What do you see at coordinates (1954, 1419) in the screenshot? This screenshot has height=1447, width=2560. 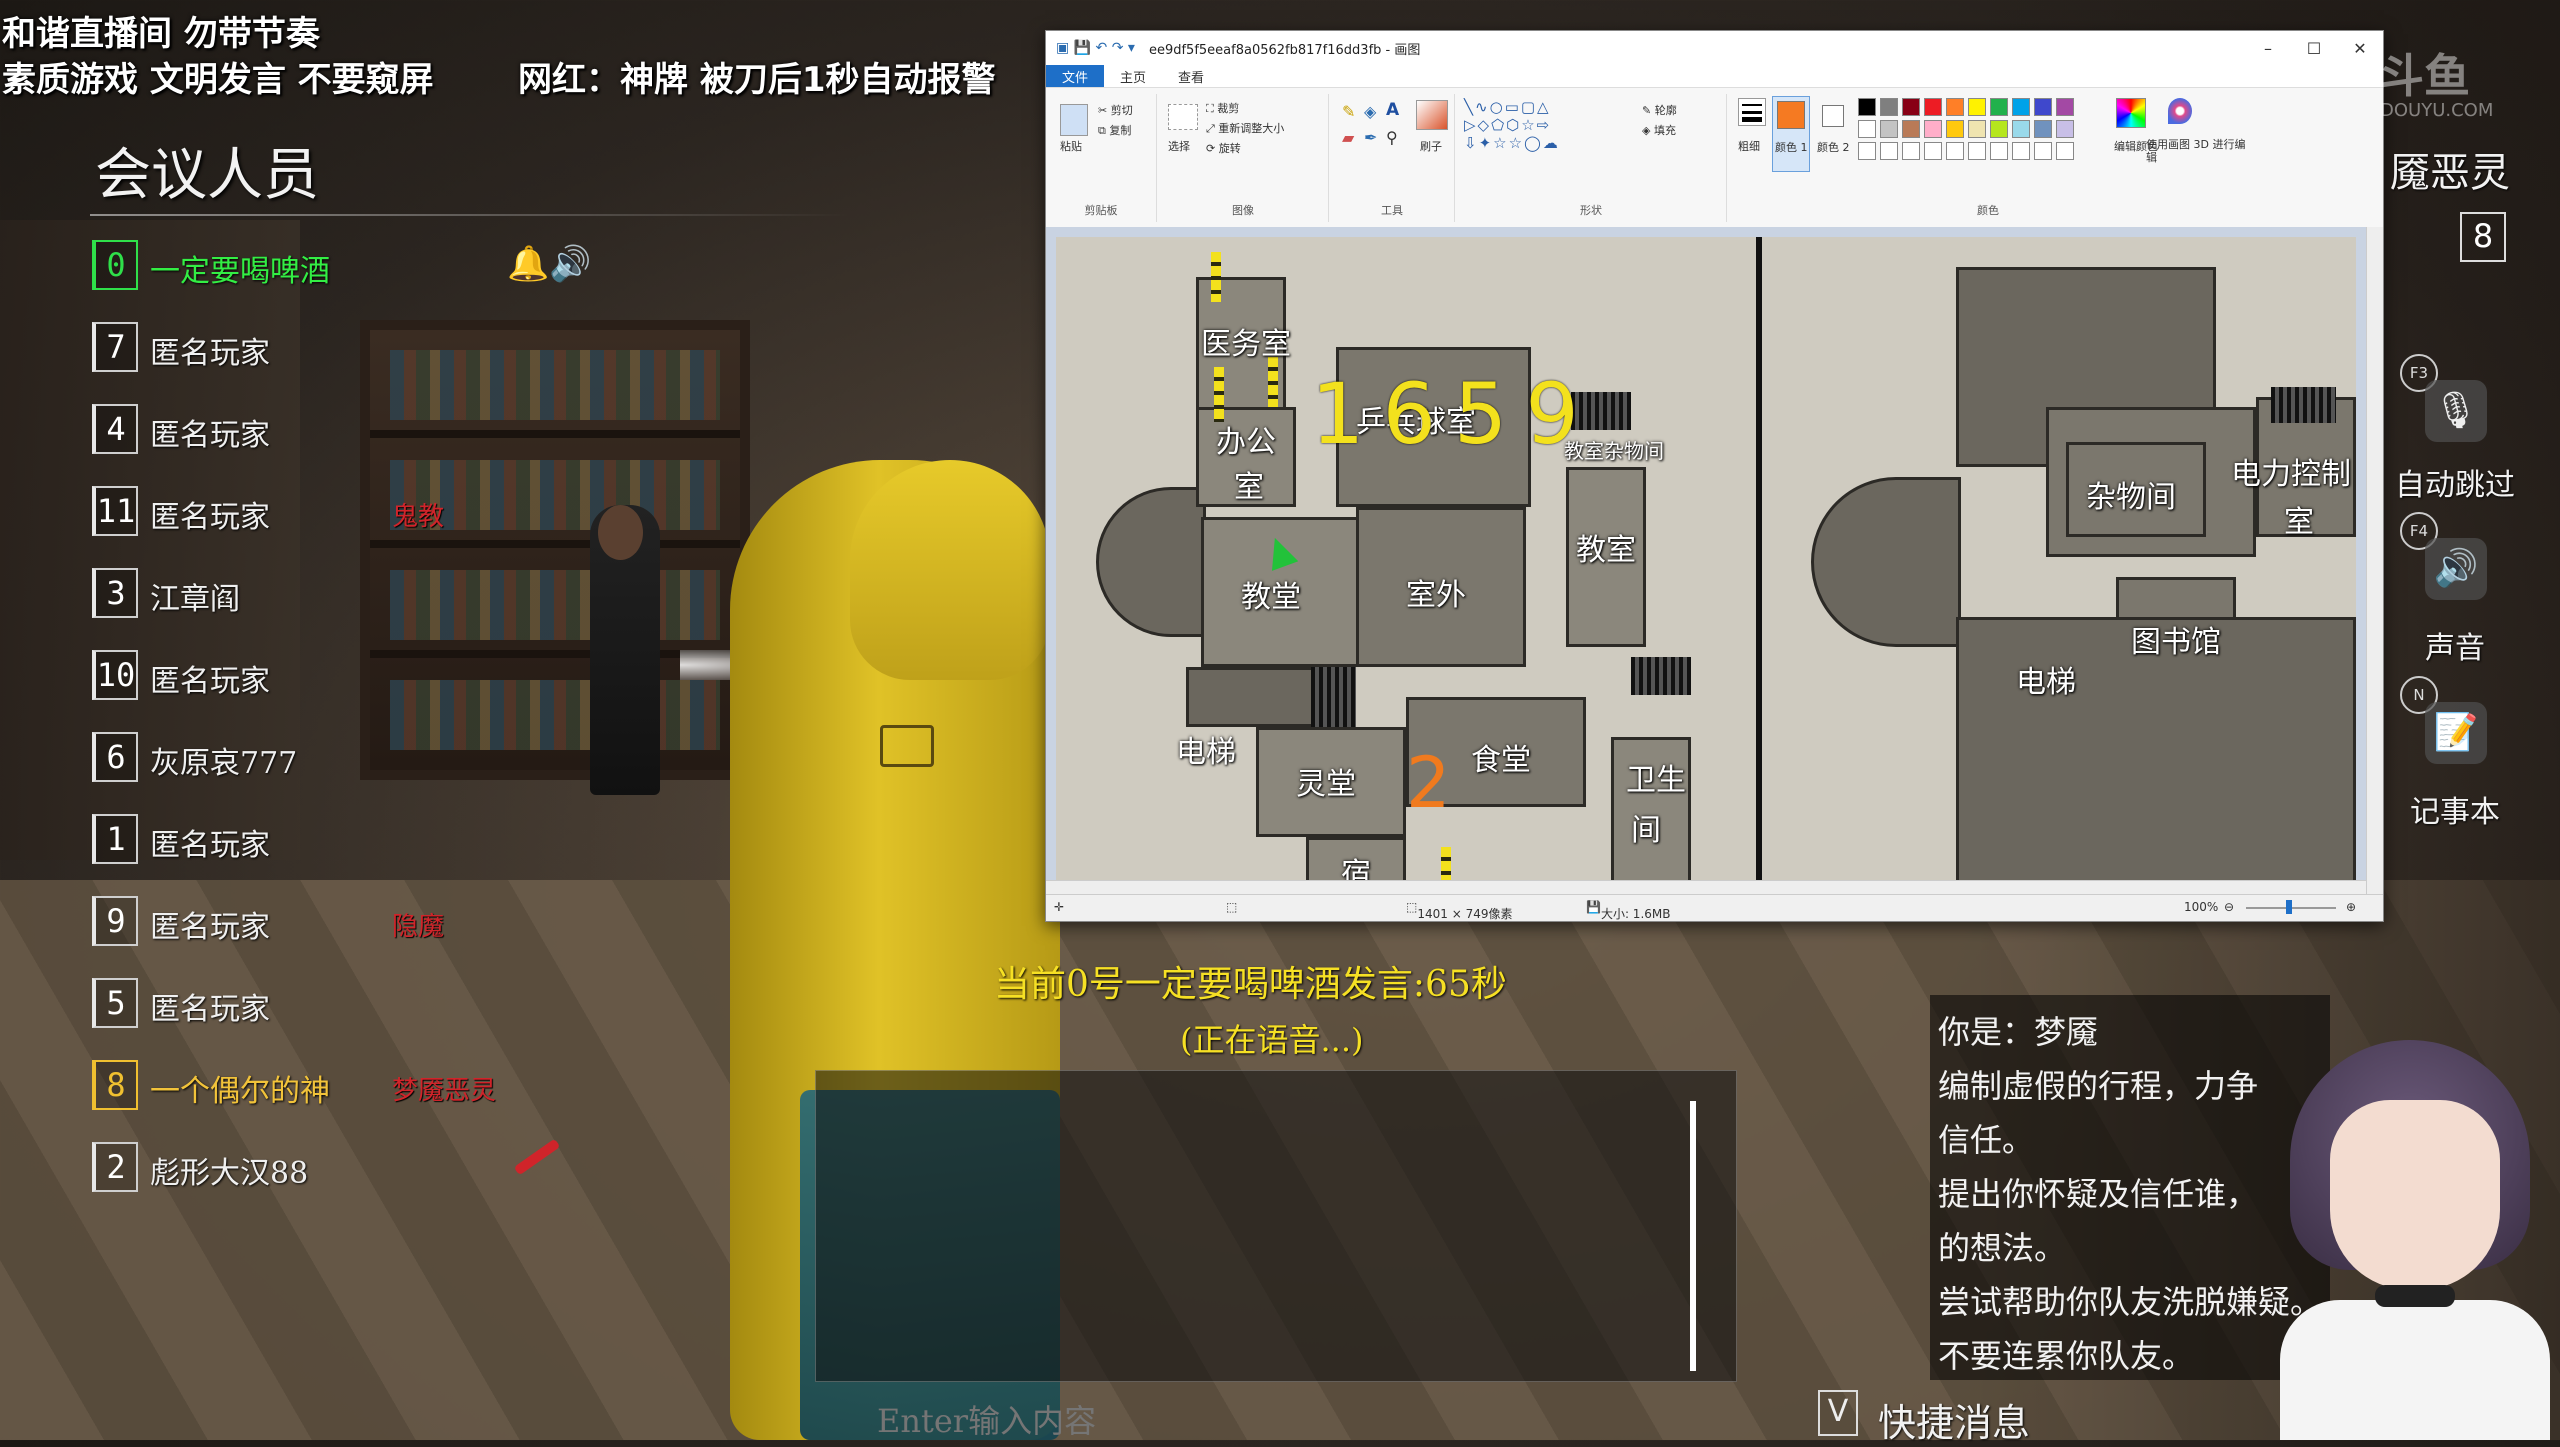 I see `quick-message-label: 快捷消息` at bounding box center [1954, 1419].